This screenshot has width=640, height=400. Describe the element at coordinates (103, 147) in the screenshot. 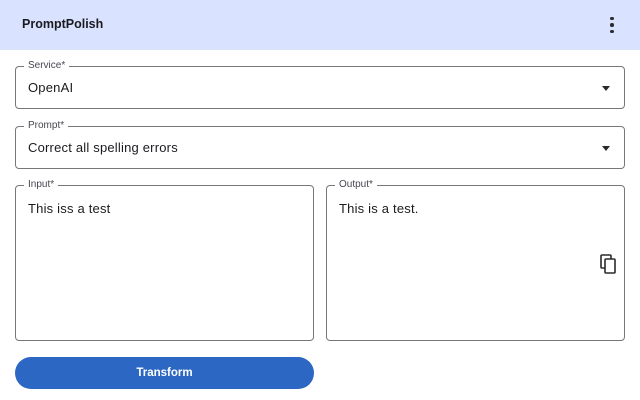

I see `prompt-value: Correct all spelling errors` at that location.